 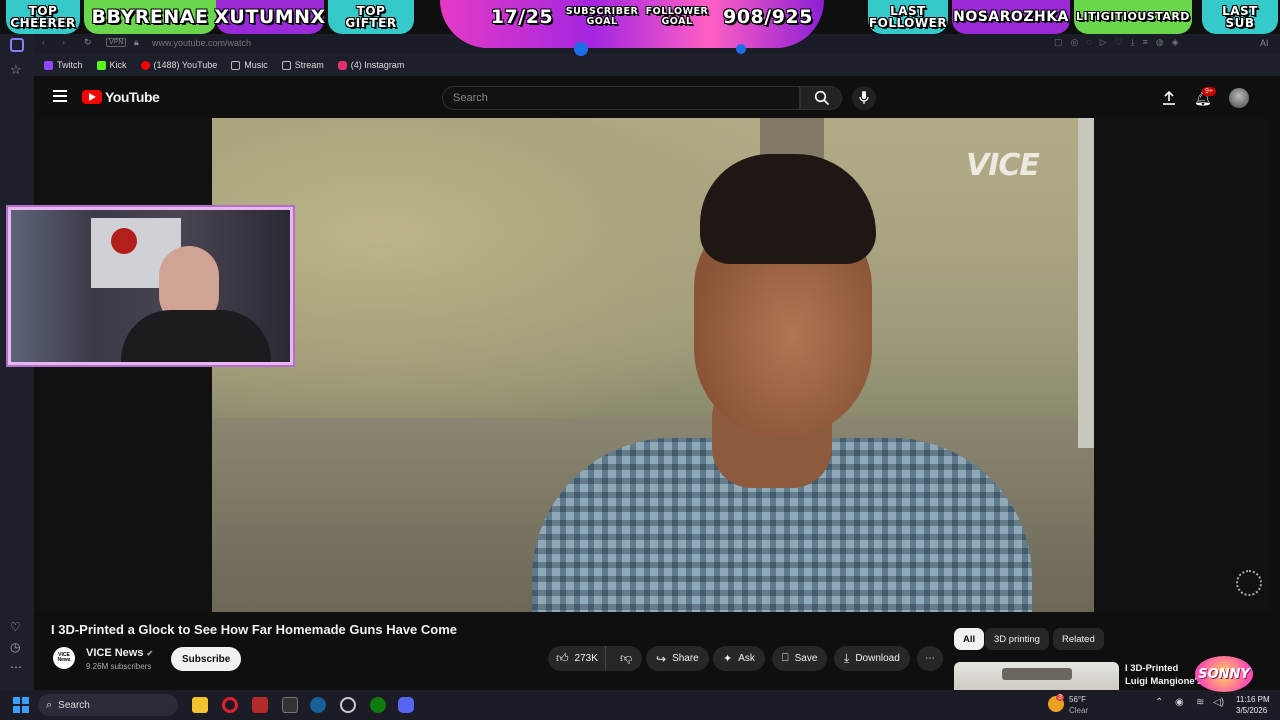 What do you see at coordinates (785, 658) in the screenshot?
I see `bookmark-icon: ⎕` at bounding box center [785, 658].